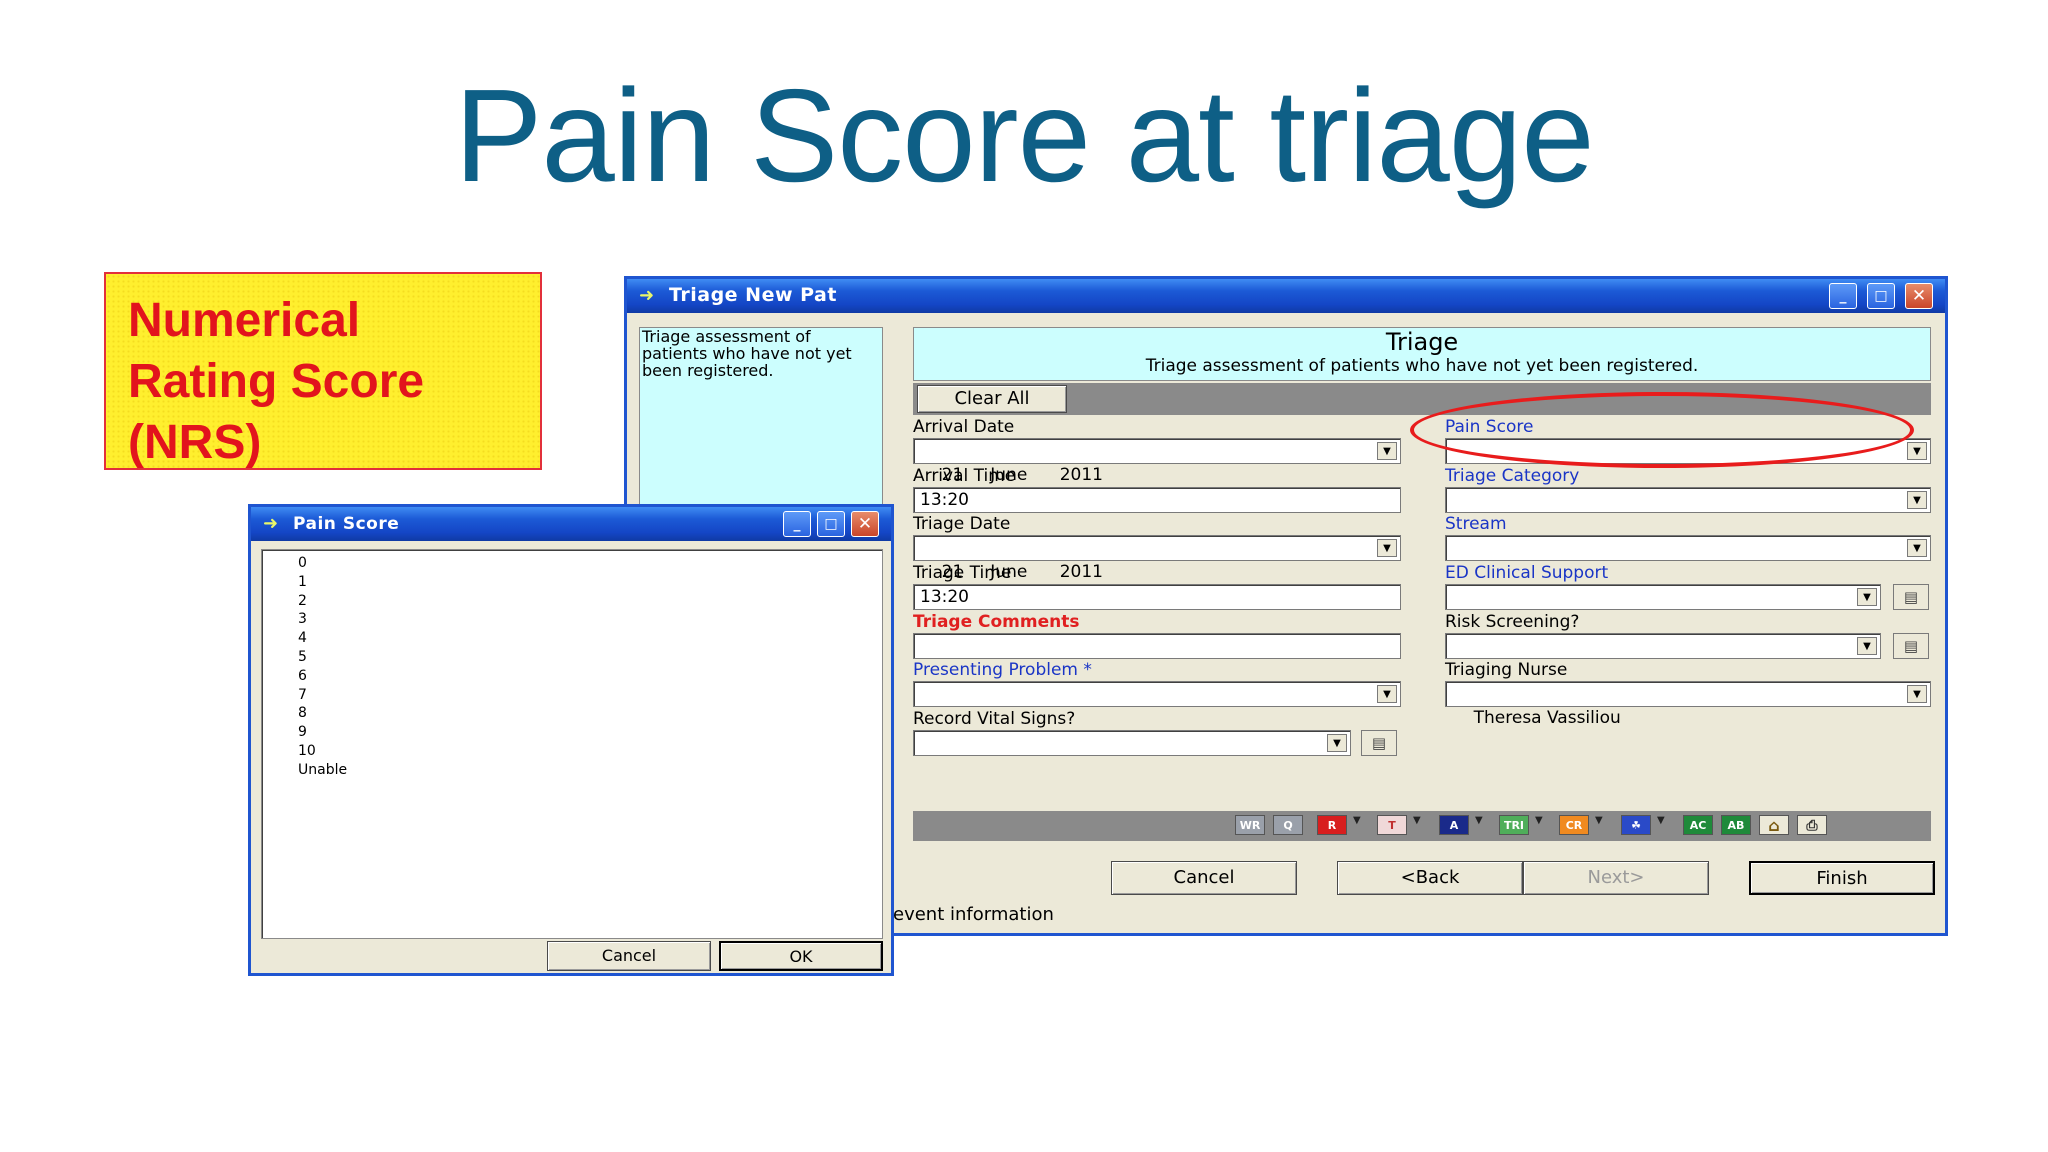 The width and height of the screenshot is (2048, 1152). What do you see at coordinates (973, 914) in the screenshot?
I see `status-text: event information` at bounding box center [973, 914].